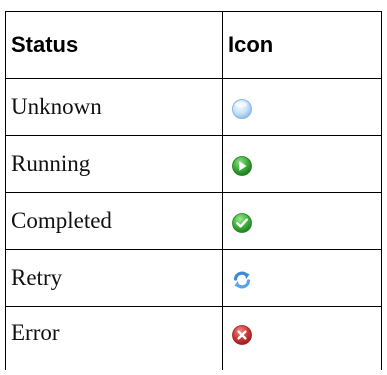  What do you see at coordinates (114, 278) in the screenshot?
I see `status-label: Retry` at bounding box center [114, 278].